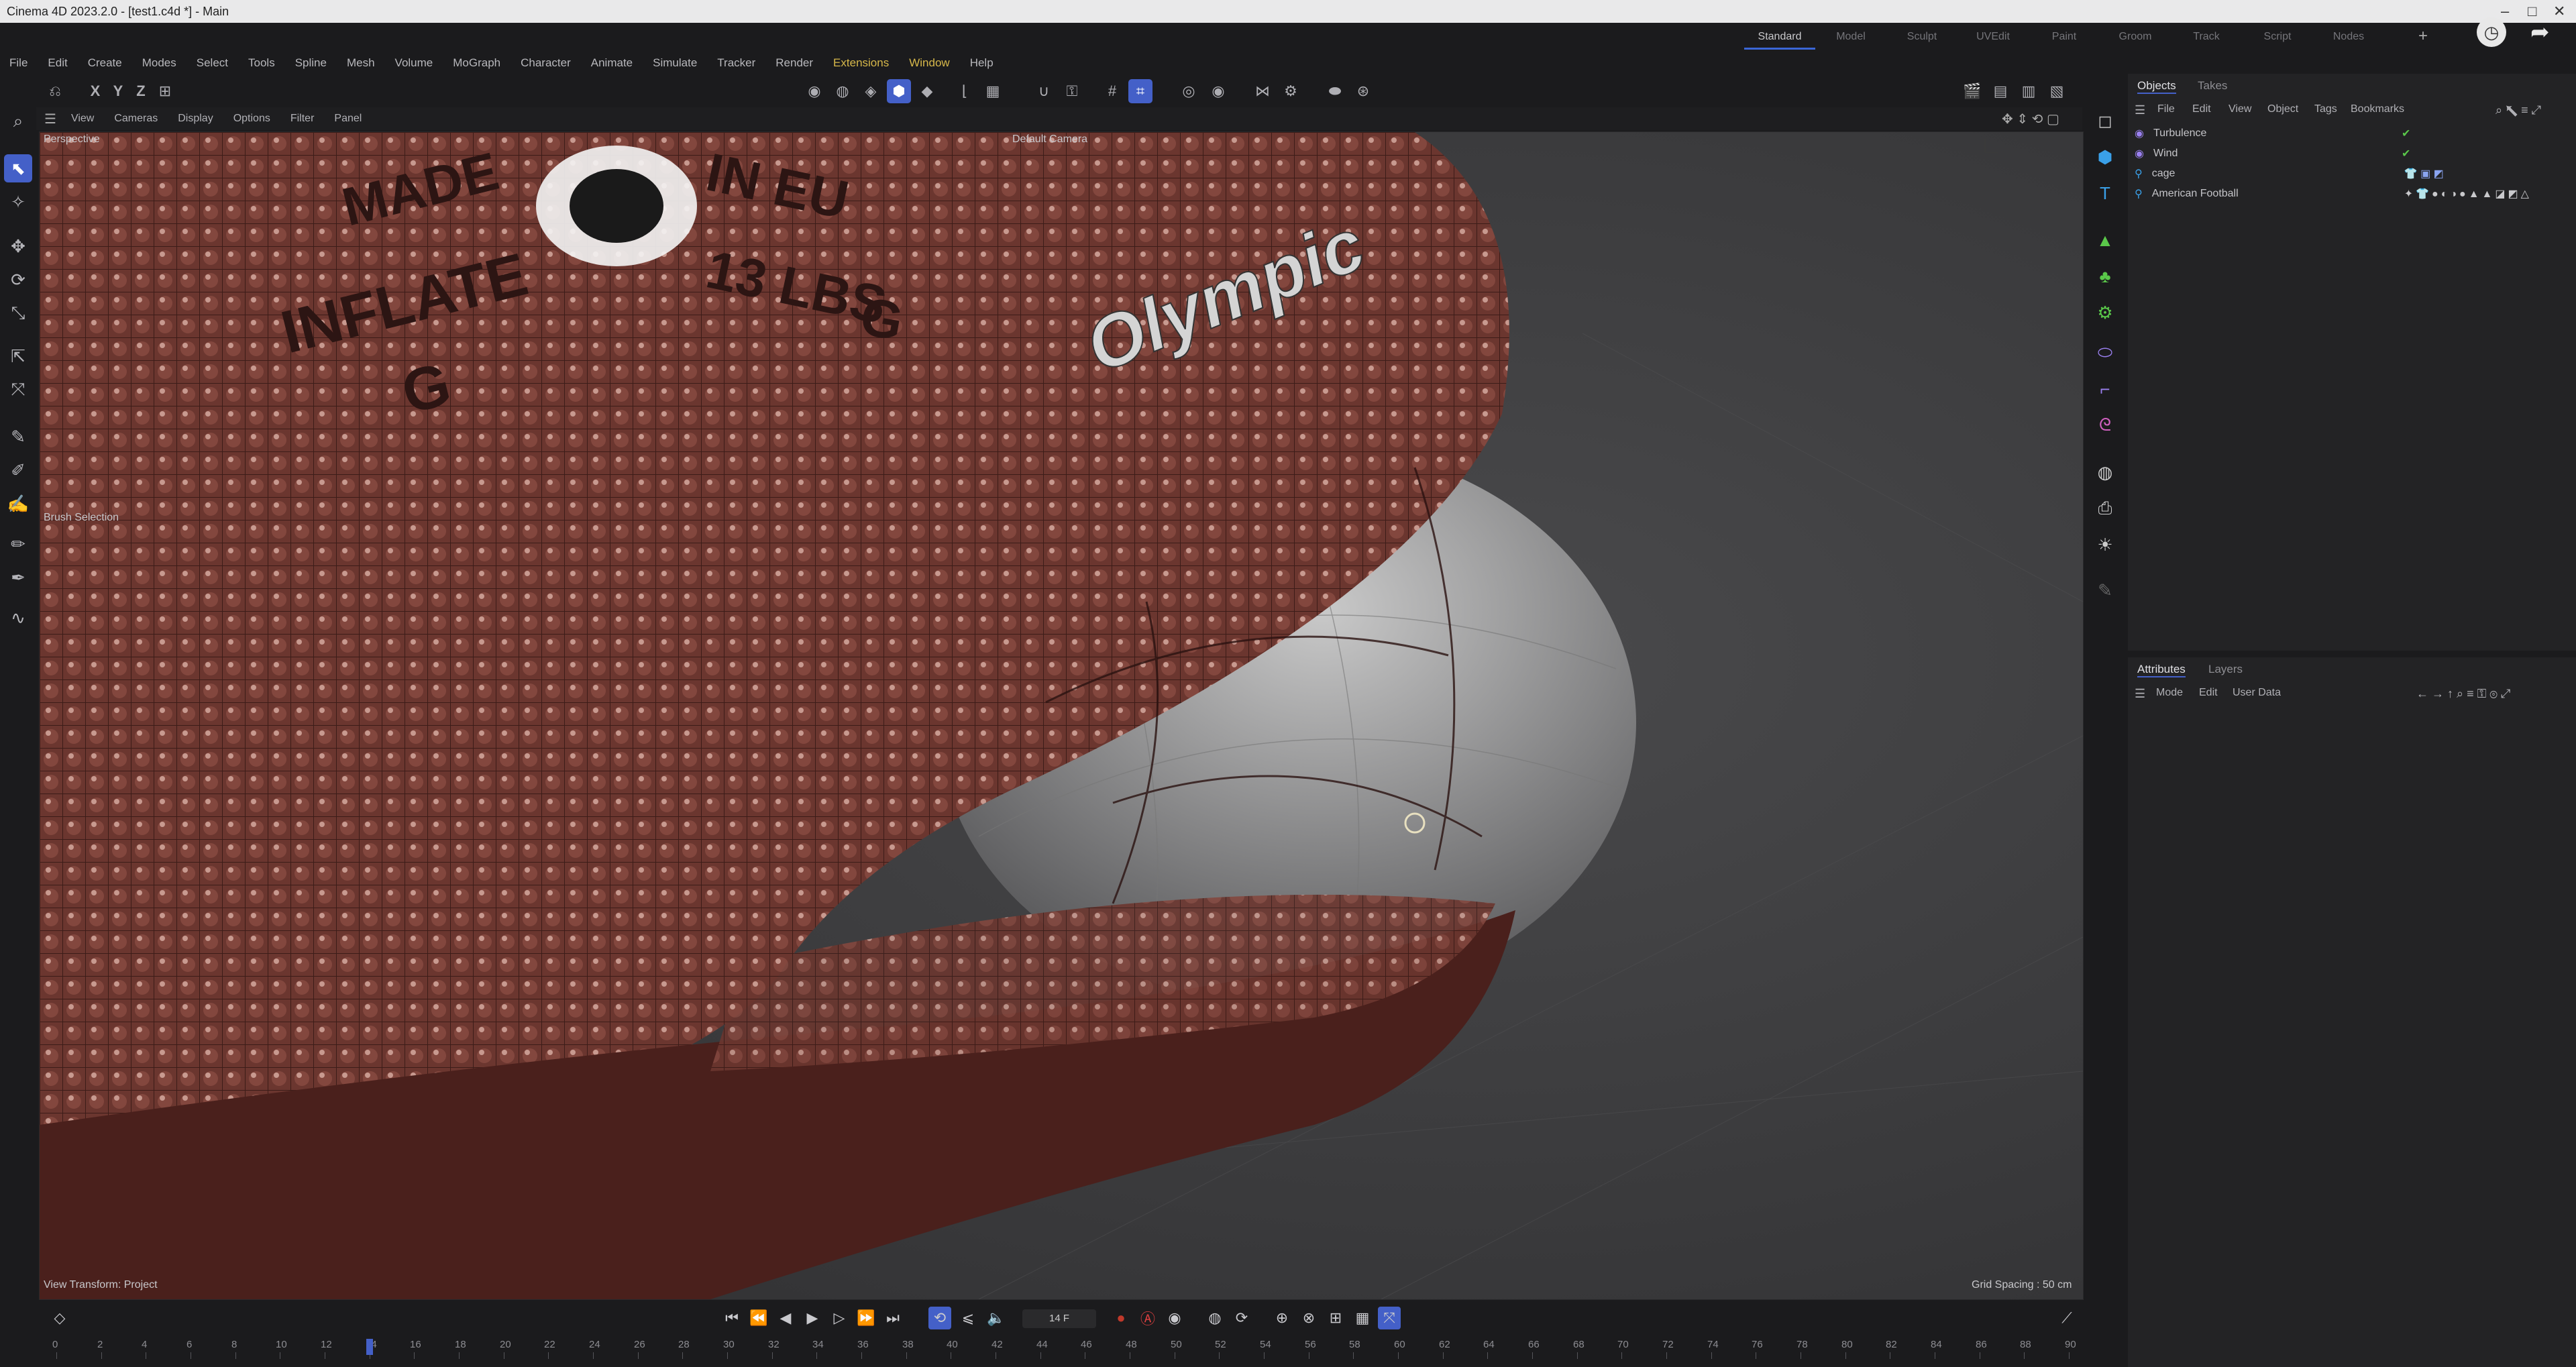 Image resolution: width=2576 pixels, height=1367 pixels. What do you see at coordinates (814, 91) in the screenshot?
I see `model-mode-icon: ◉` at bounding box center [814, 91].